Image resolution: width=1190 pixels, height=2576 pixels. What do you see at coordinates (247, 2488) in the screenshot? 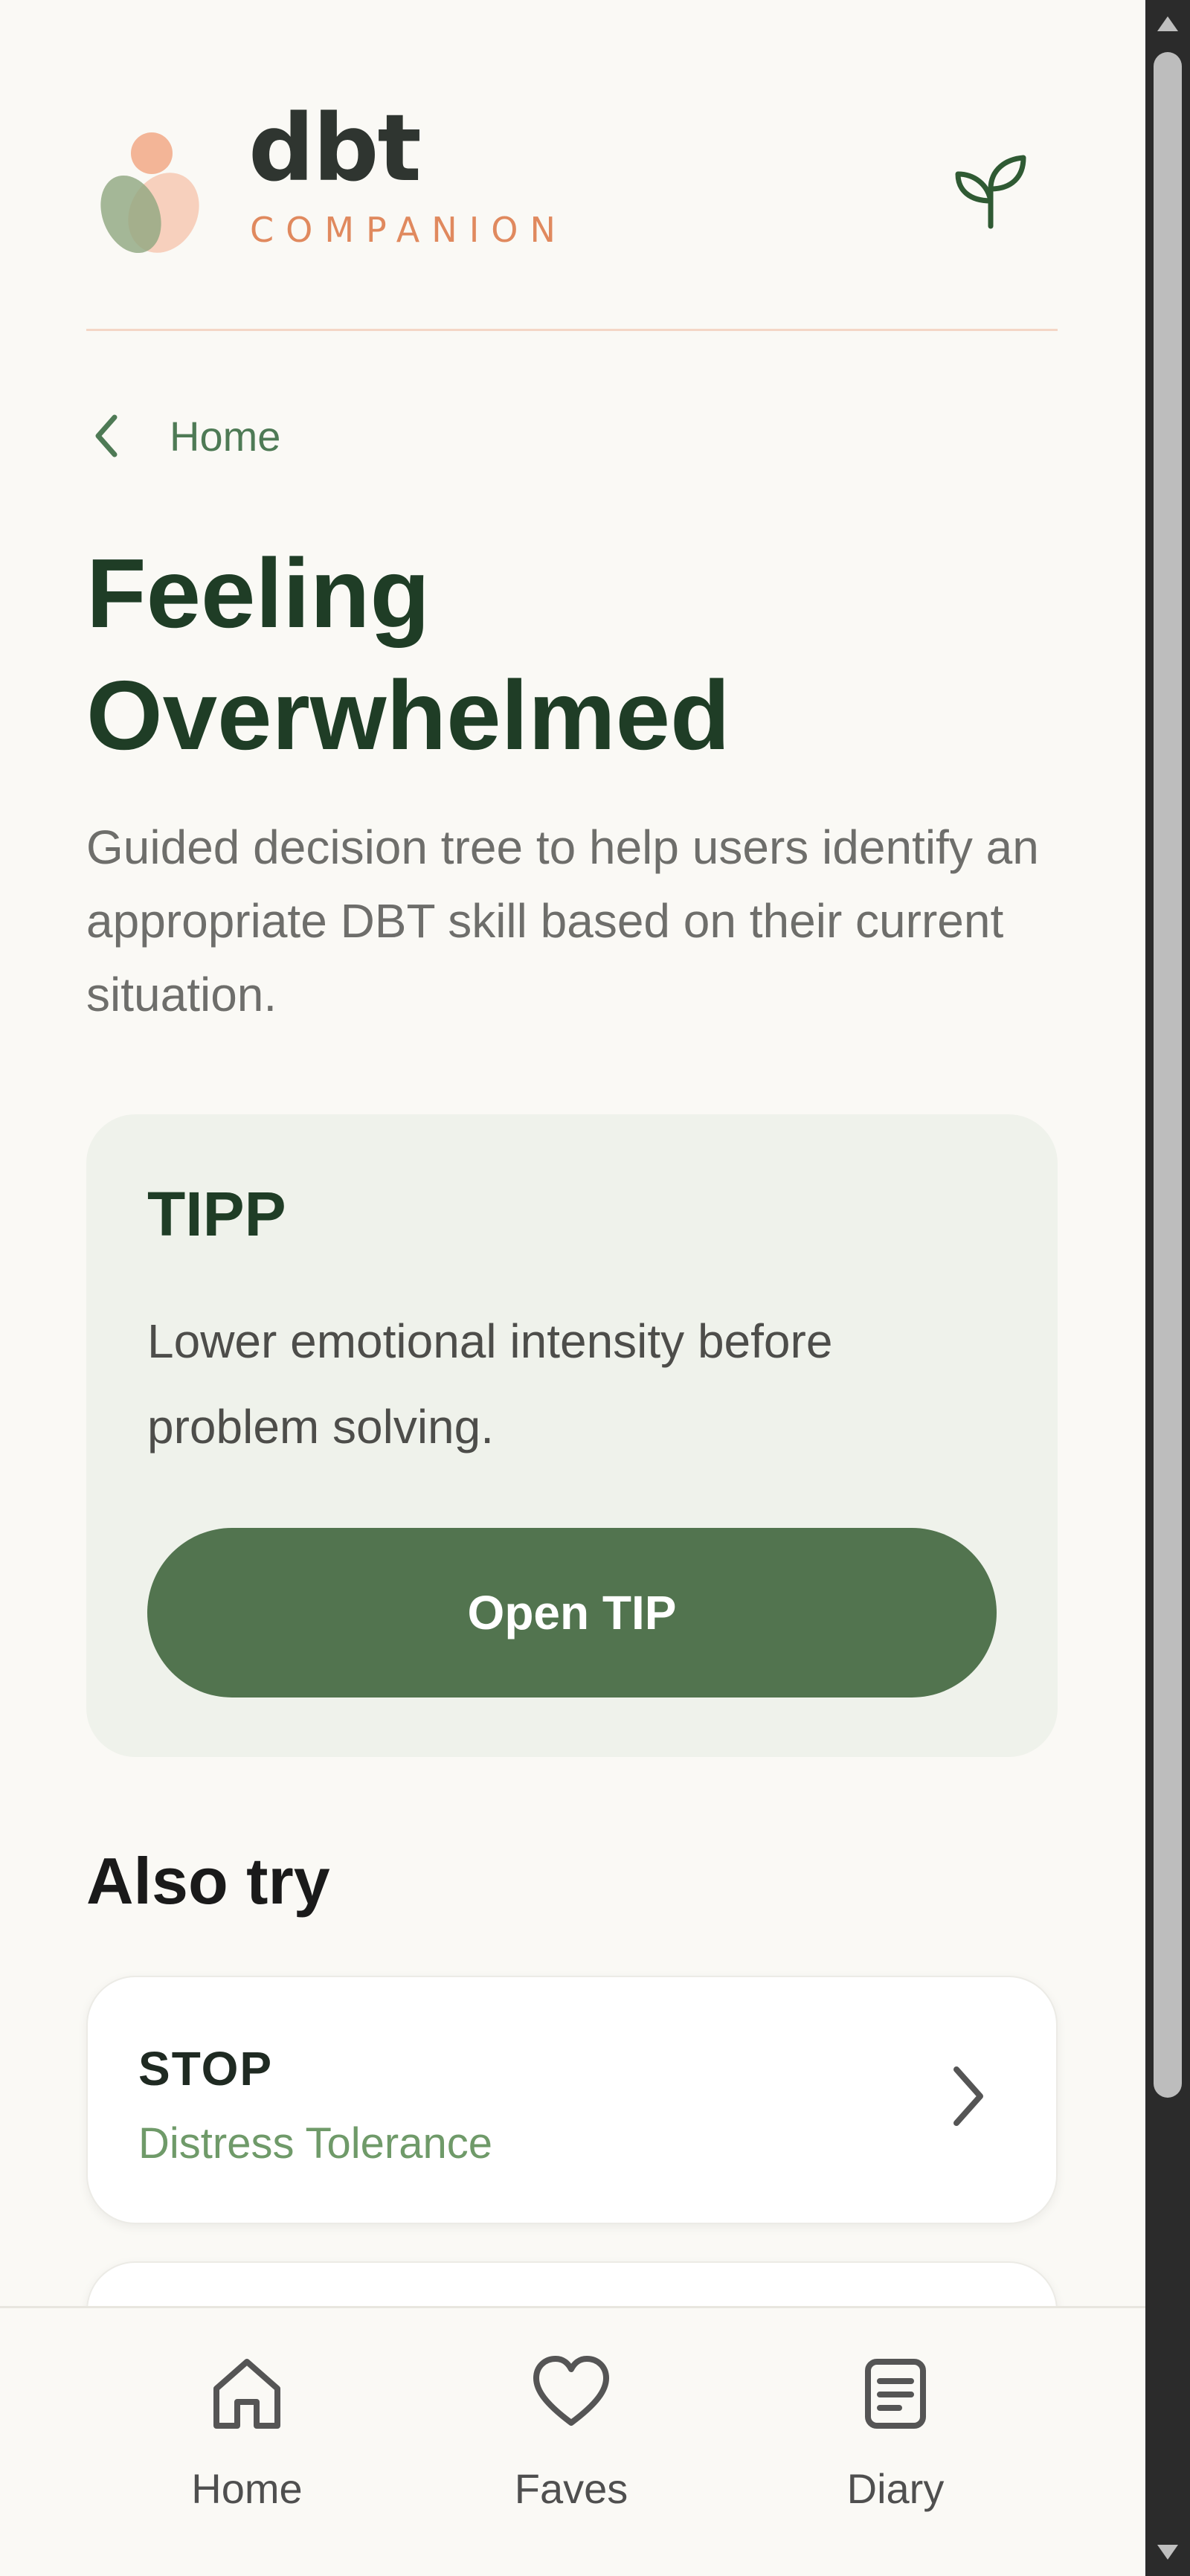
I see `nav-home-label: Home` at bounding box center [247, 2488].